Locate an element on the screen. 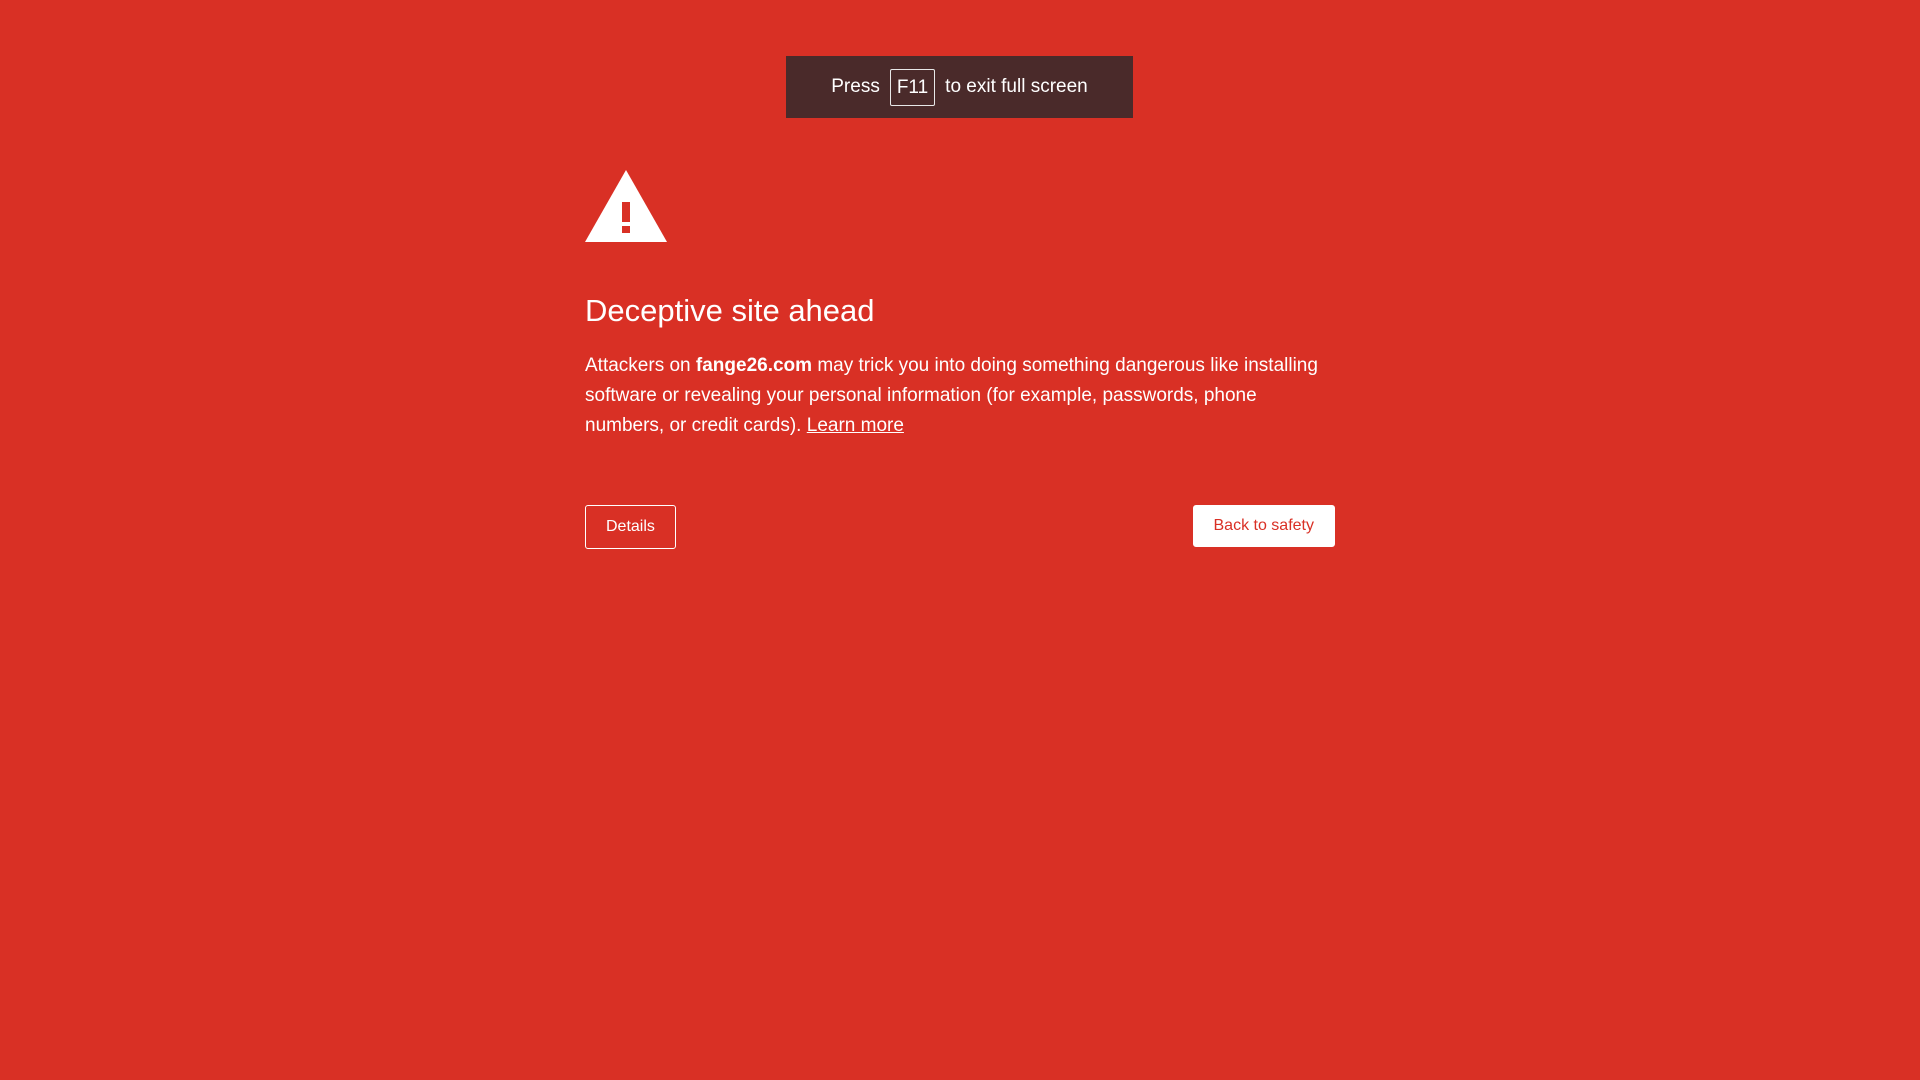 The width and height of the screenshot is (1920, 1080). warning-triangle-icon is located at coordinates (626, 206).